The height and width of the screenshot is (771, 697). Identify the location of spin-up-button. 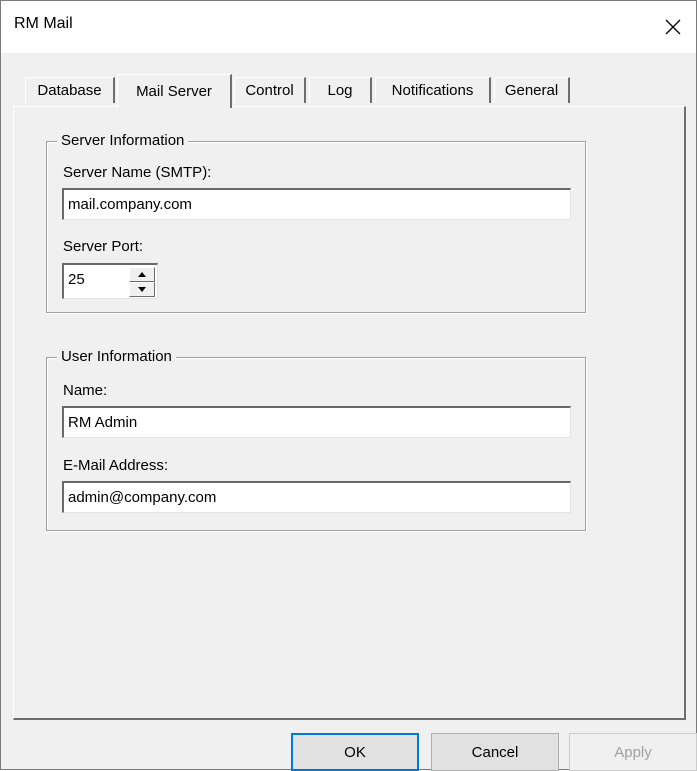
(142, 274).